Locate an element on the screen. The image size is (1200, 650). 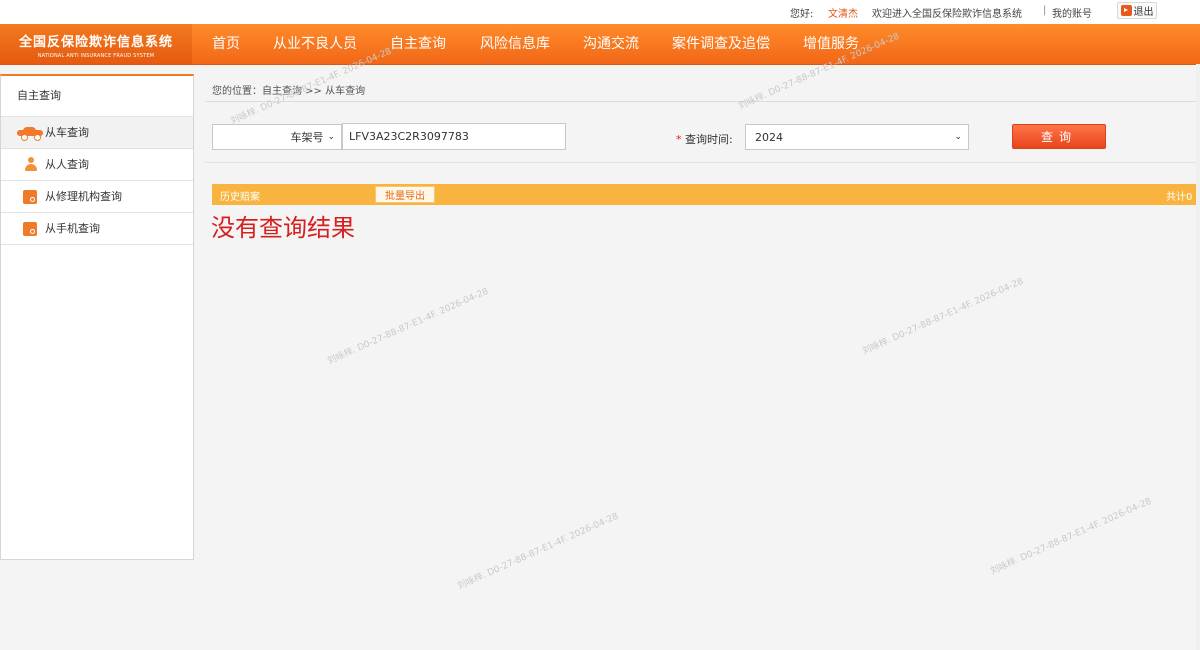
query-time-select: 2024 ⌄ is located at coordinates (857, 137).